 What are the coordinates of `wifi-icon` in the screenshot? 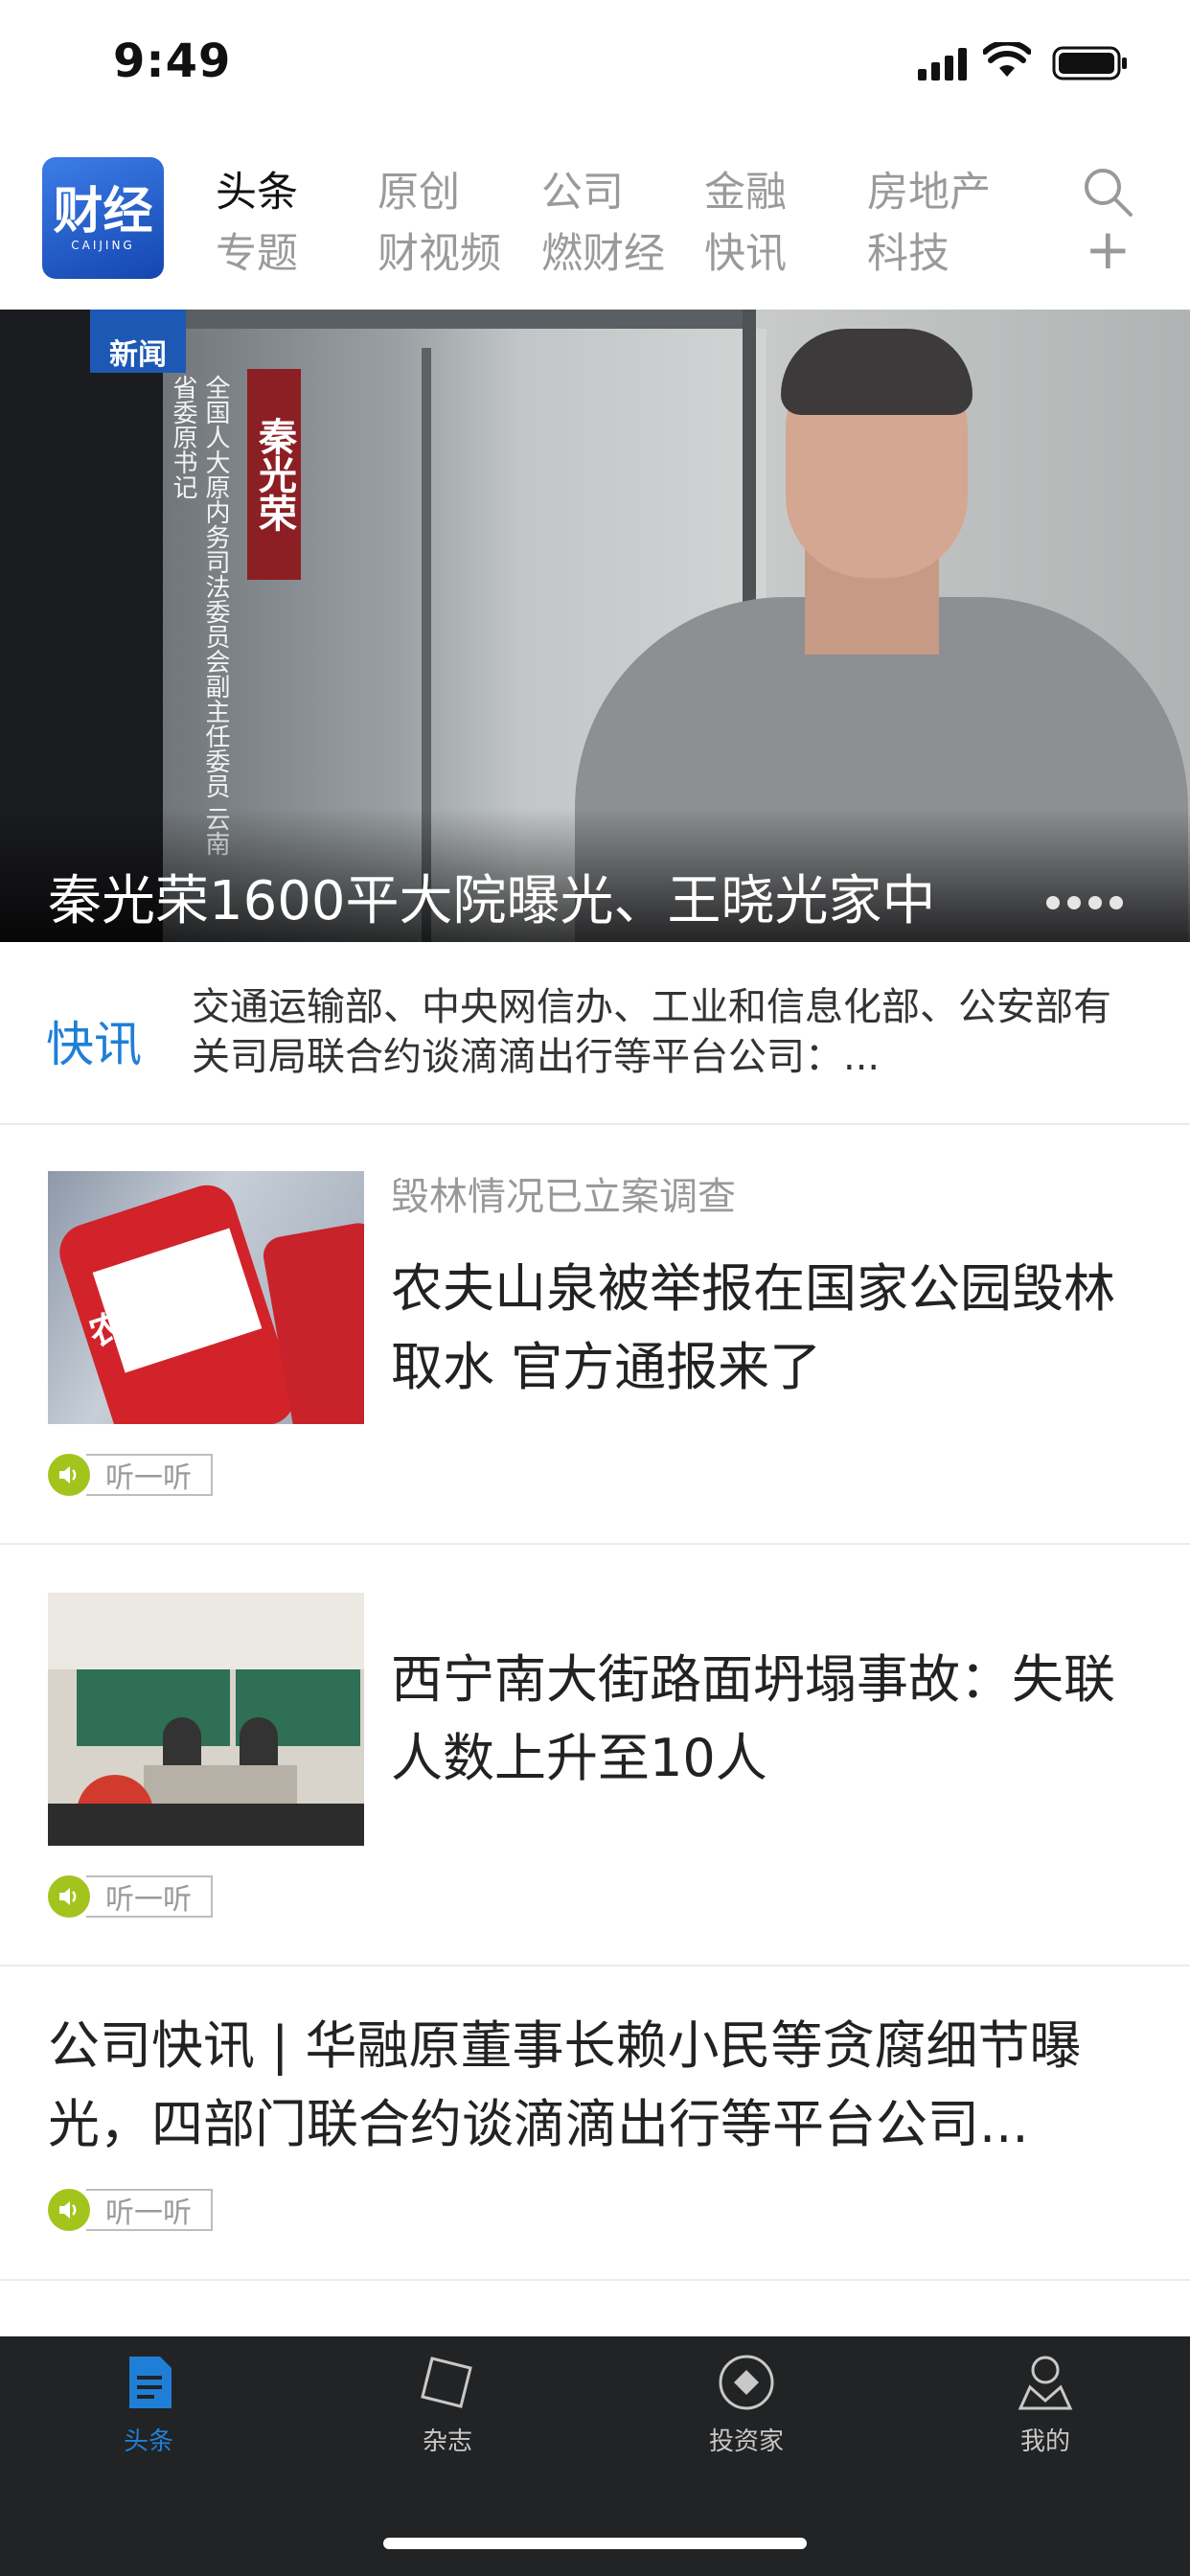 It's located at (1007, 59).